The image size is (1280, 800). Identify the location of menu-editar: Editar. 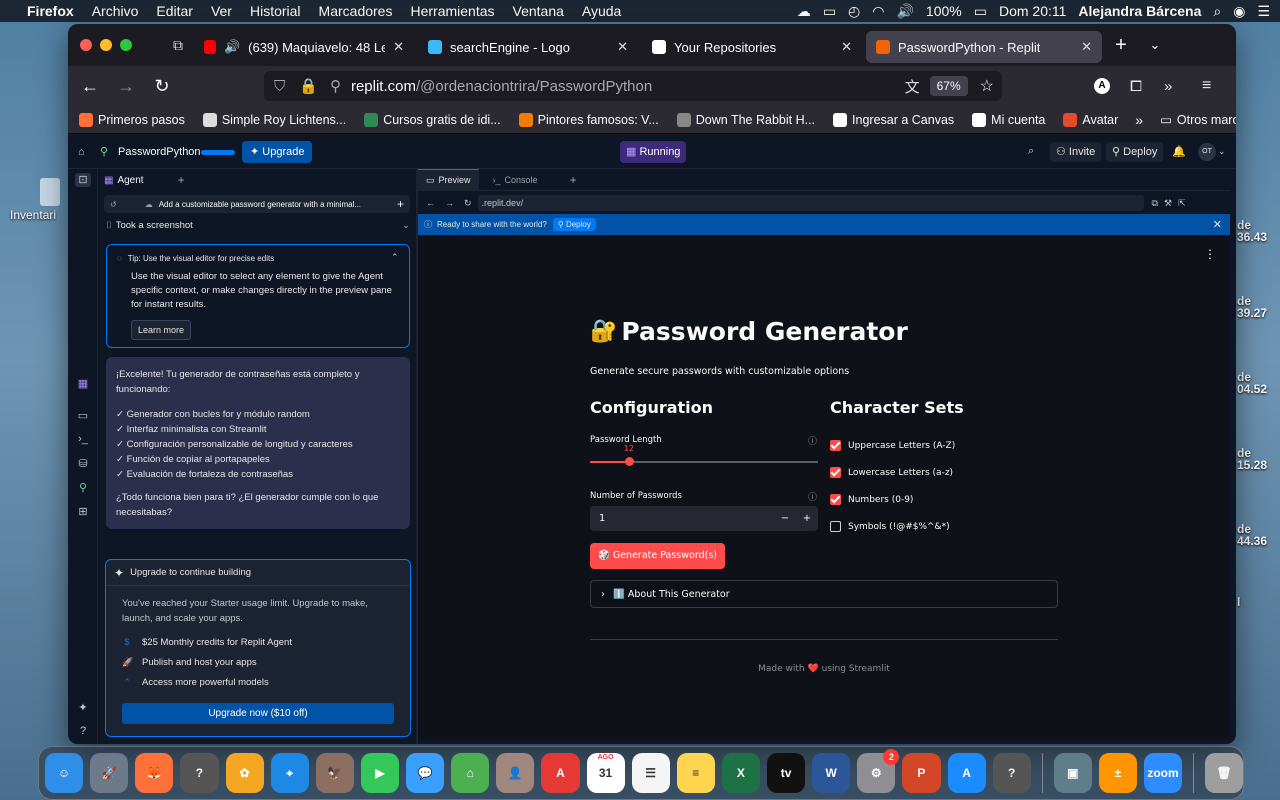
(174, 11).